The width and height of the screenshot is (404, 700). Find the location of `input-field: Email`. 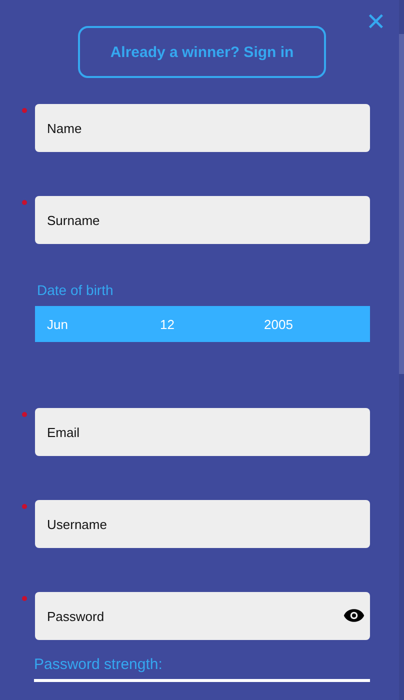

input-field: Email is located at coordinates (202, 432).